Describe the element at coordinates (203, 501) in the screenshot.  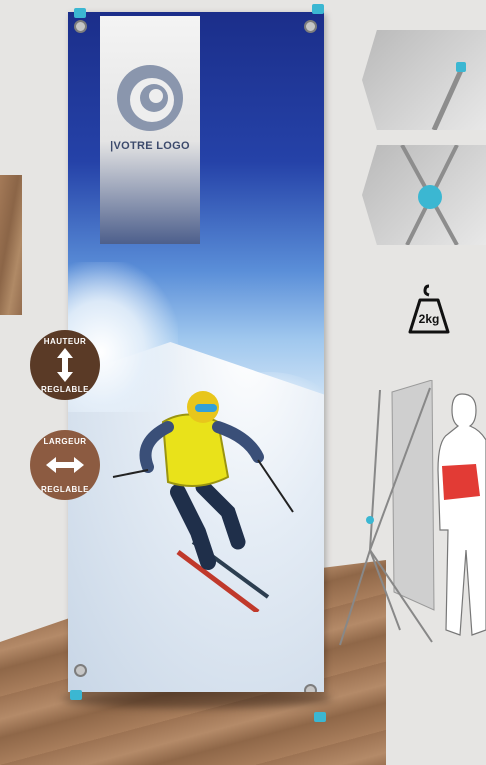
I see `skier-illustration` at that location.